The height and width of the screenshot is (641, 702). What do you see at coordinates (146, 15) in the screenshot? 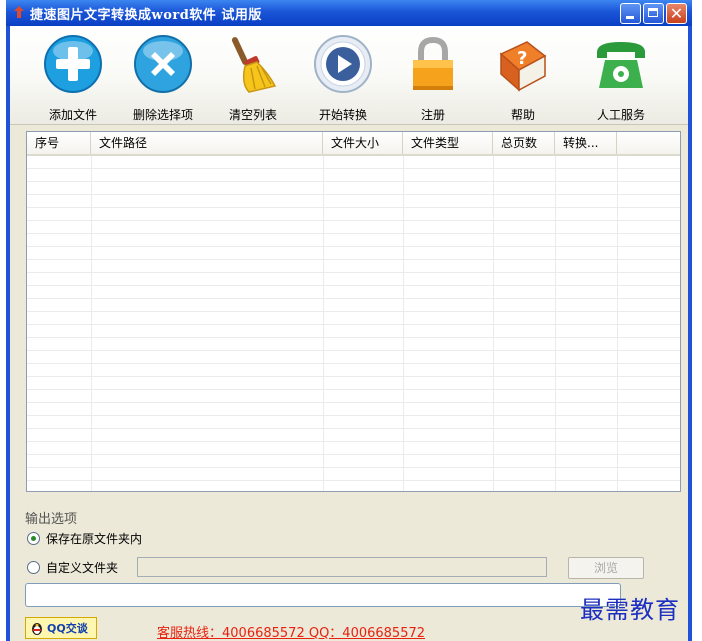
I see `window-title: 捷速图片文字转换成word软件 试用版` at bounding box center [146, 15].